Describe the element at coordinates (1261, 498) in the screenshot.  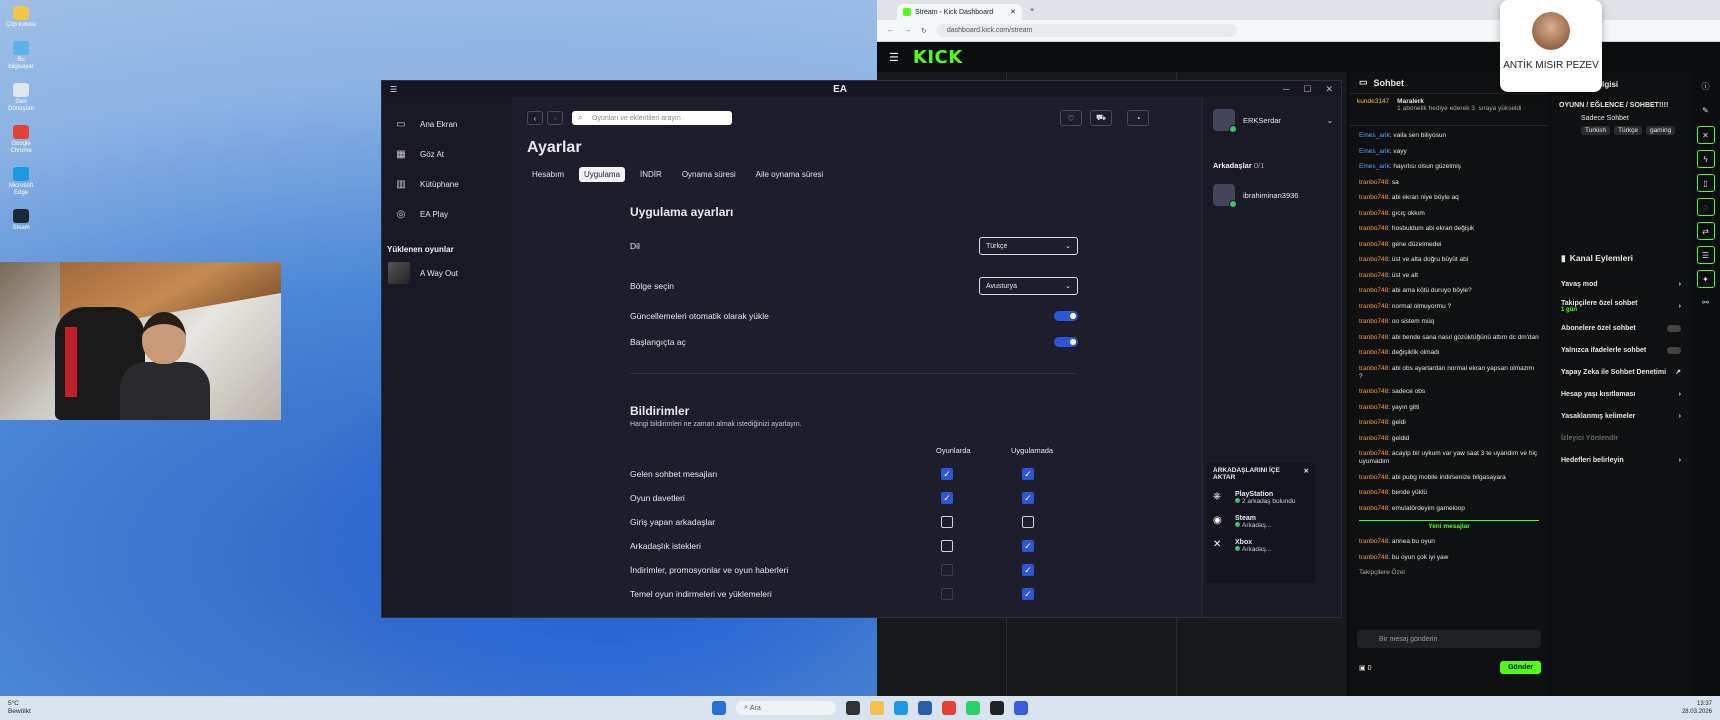
I see `import-item: ⎈ PlayStation 2 arkadaş bulundu` at that location.